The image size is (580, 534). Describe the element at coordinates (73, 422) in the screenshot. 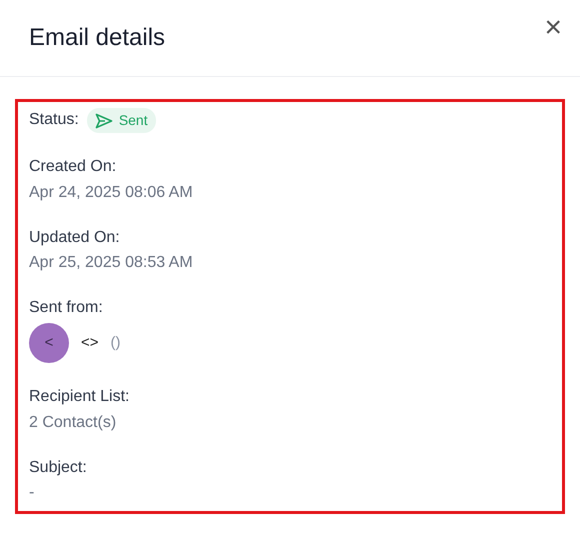

I see `field-value: 2 Contact(s)` at that location.